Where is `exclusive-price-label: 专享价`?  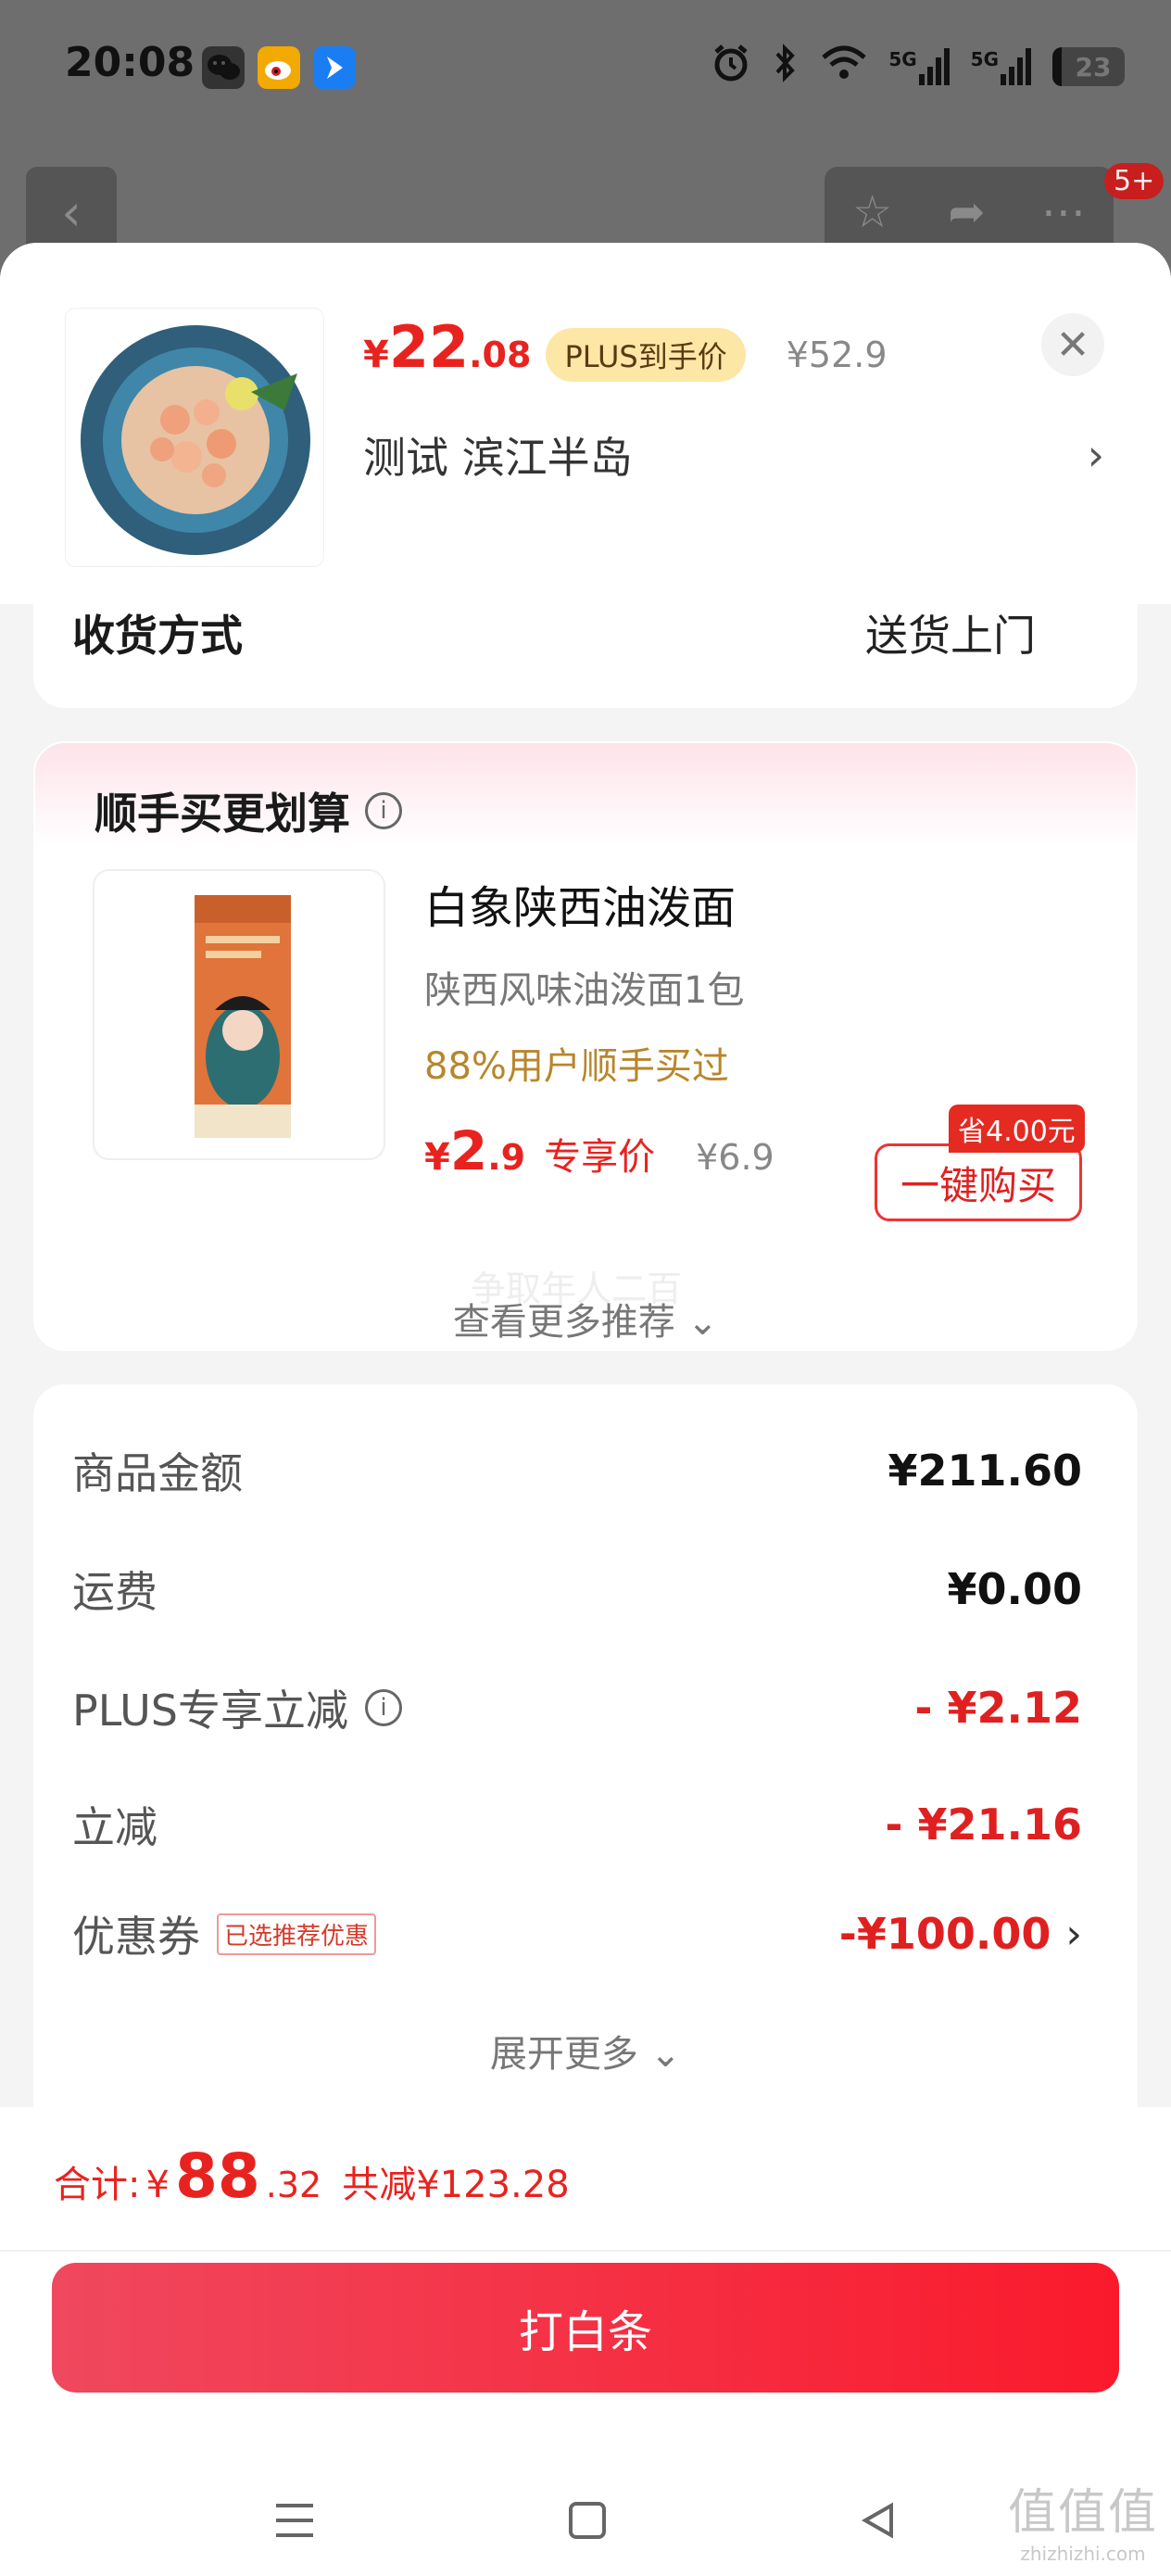
exclusive-price-label: 专享价 is located at coordinates (600, 1157).